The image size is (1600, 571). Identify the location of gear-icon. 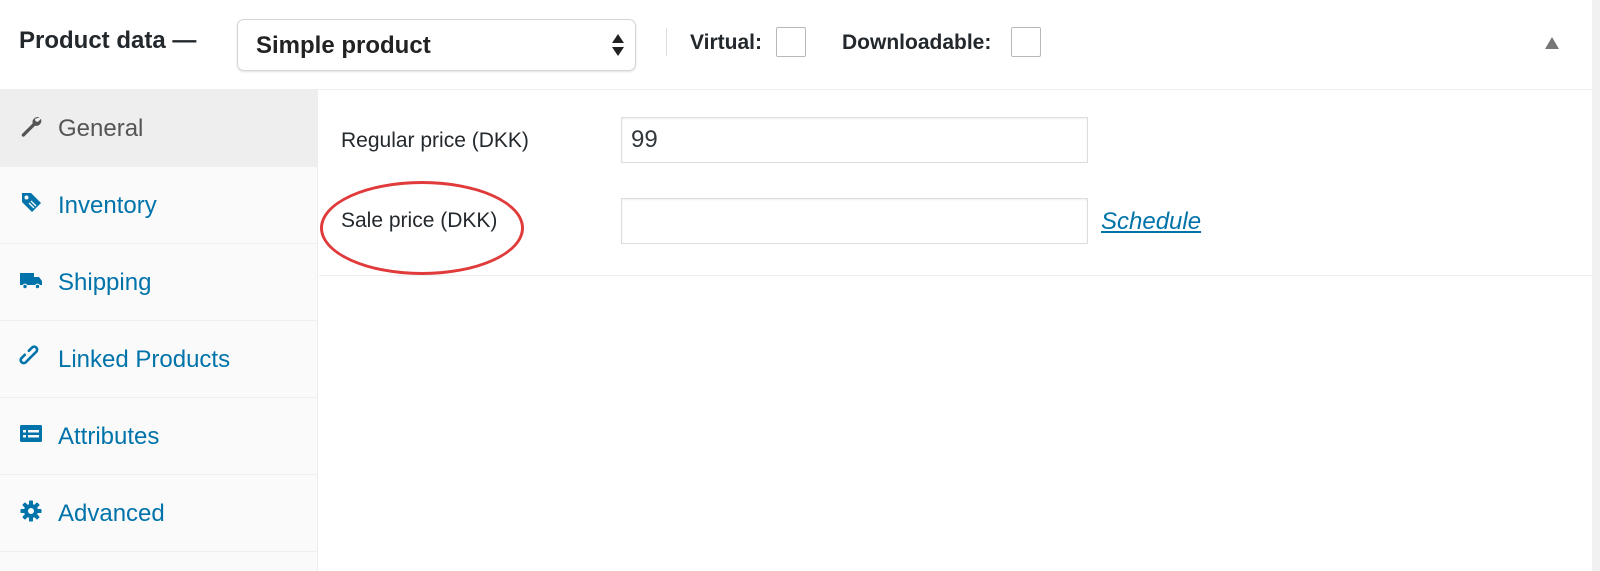
(31, 511).